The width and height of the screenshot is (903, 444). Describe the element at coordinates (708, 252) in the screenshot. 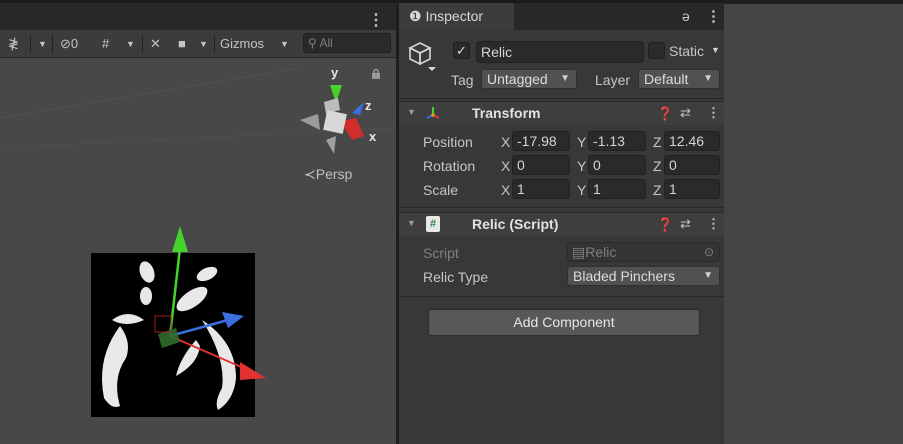

I see `object-picker-icon: ⊙` at that location.